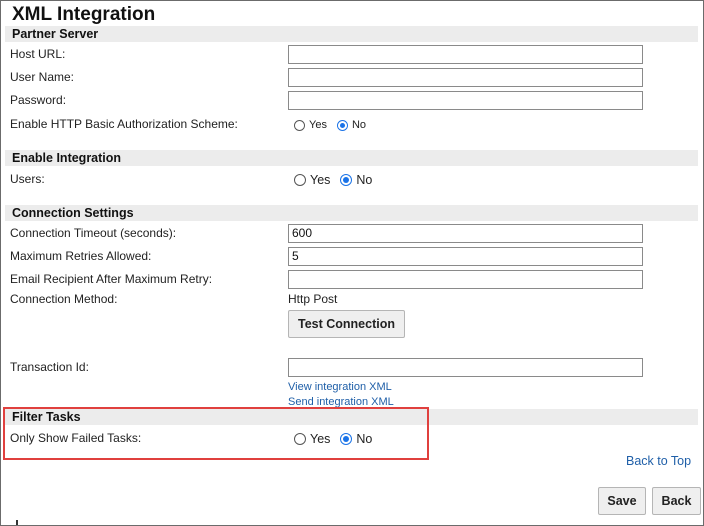 The width and height of the screenshot is (704, 526). I want to click on users-label: Users:, so click(27, 179).